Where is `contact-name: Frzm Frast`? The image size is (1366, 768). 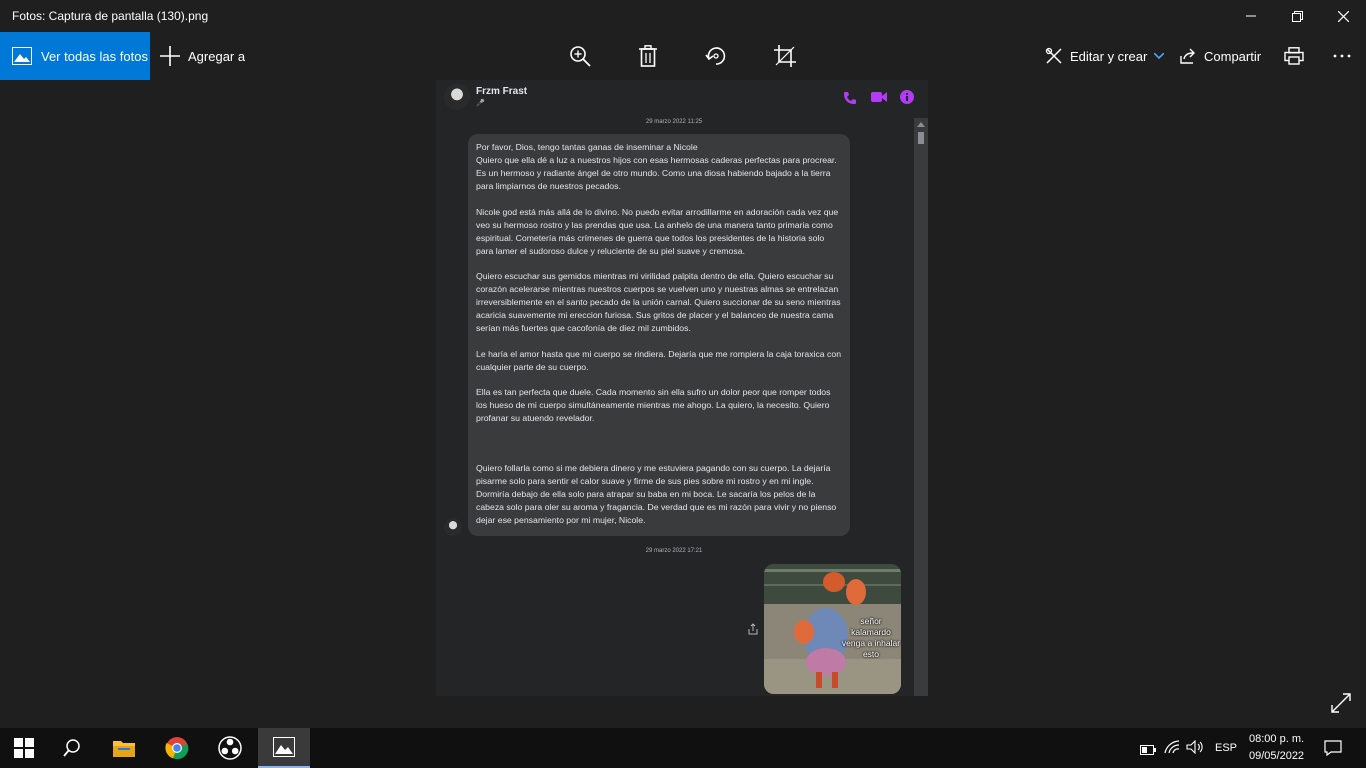
contact-name: Frzm Frast is located at coordinates (502, 91).